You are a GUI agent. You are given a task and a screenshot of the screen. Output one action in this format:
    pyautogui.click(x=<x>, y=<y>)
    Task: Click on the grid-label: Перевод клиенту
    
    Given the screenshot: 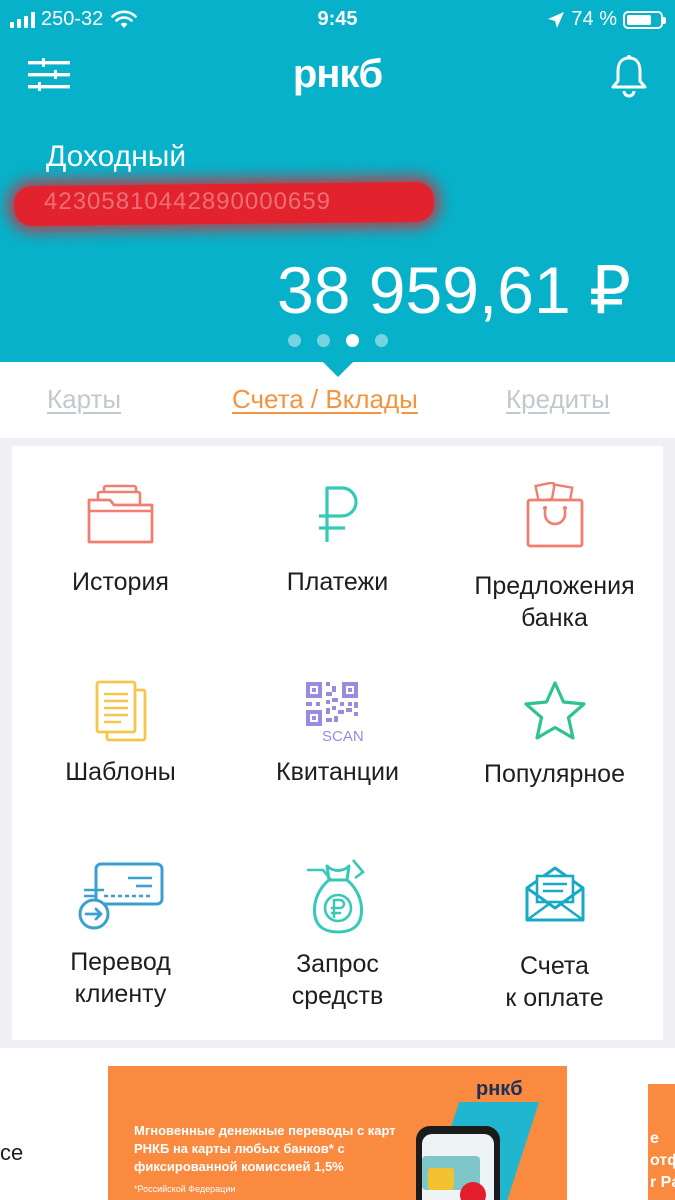 What is the action you would take?
    pyautogui.click(x=120, y=978)
    